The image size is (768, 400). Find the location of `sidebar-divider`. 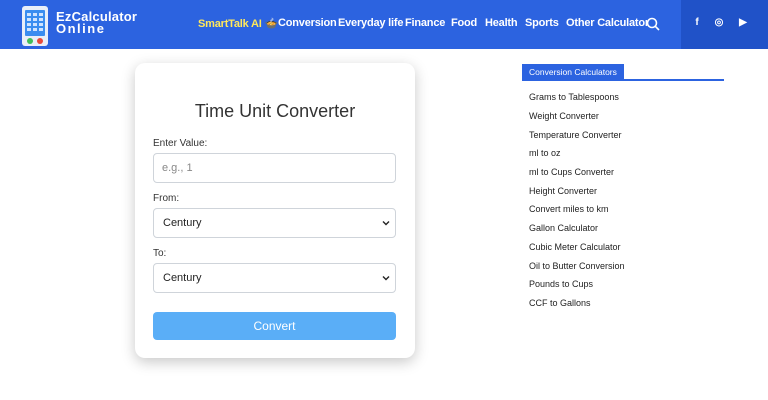

sidebar-divider is located at coordinates (623, 80).